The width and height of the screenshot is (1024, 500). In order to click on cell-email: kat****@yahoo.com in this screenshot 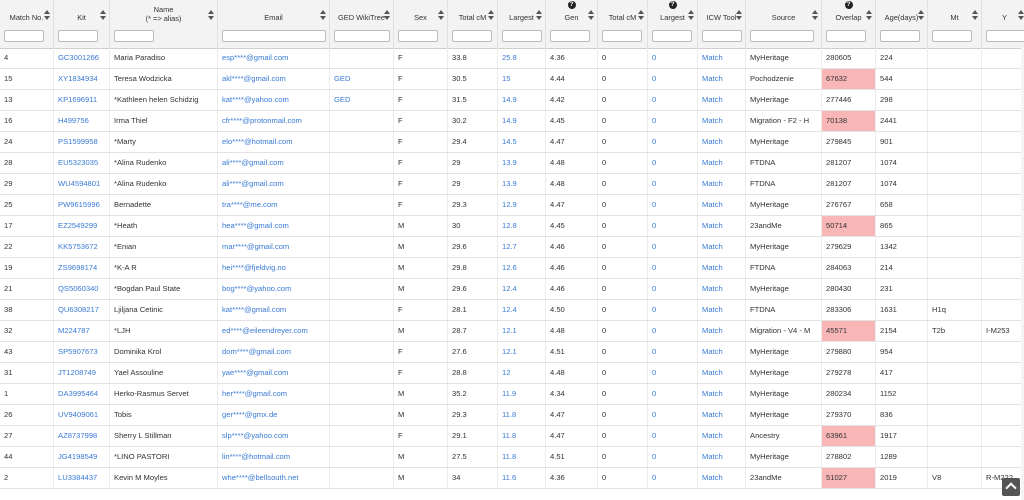, I will do `click(274, 100)`.